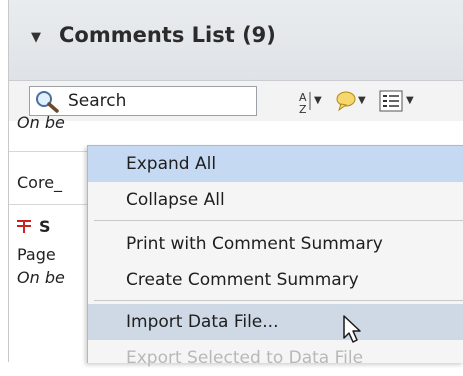  I want to click on menu-item-collapse-all: Collapse All, so click(275, 200).